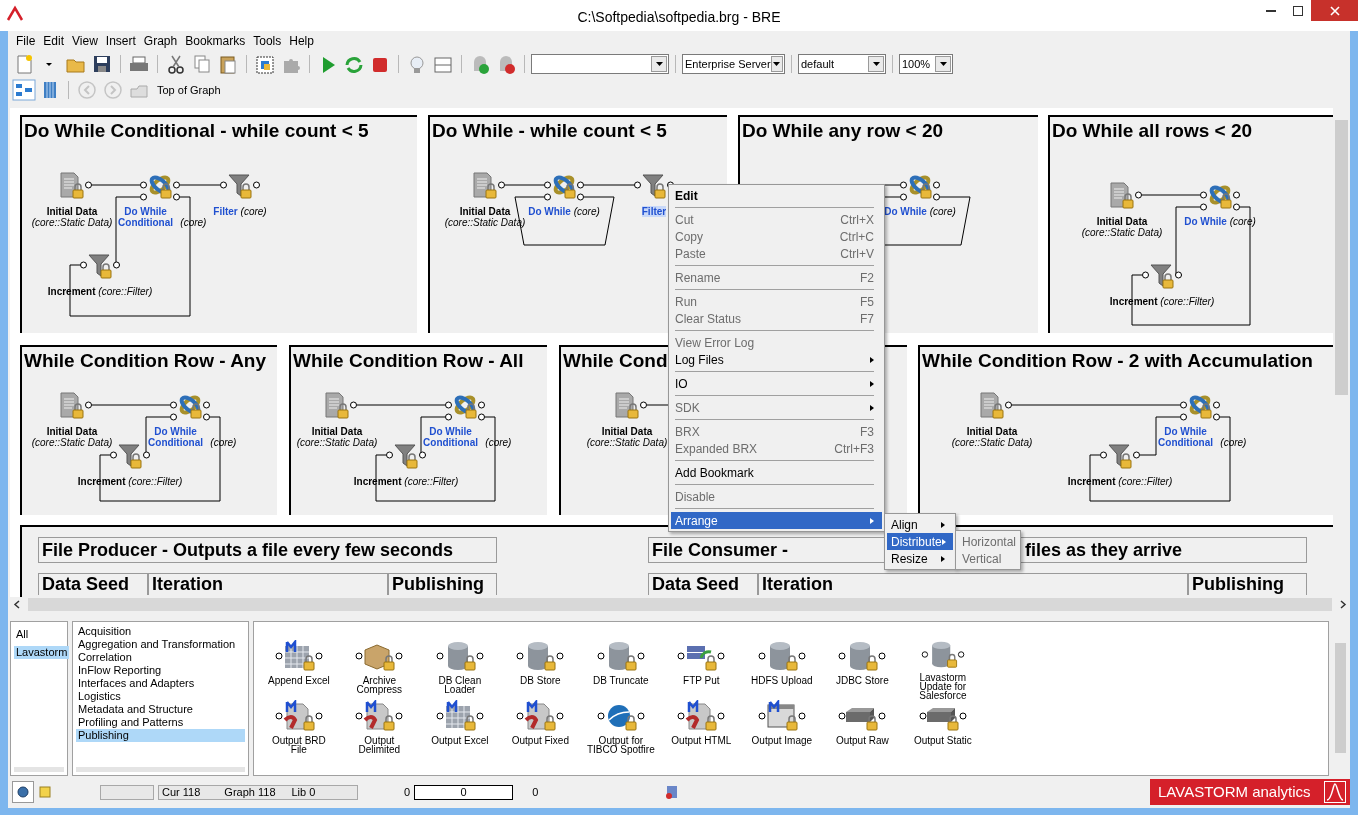 Image resolution: width=1358 pixels, height=815 pixels. Describe the element at coordinates (926, 64) in the screenshot. I see `dropdown: 100%` at that location.